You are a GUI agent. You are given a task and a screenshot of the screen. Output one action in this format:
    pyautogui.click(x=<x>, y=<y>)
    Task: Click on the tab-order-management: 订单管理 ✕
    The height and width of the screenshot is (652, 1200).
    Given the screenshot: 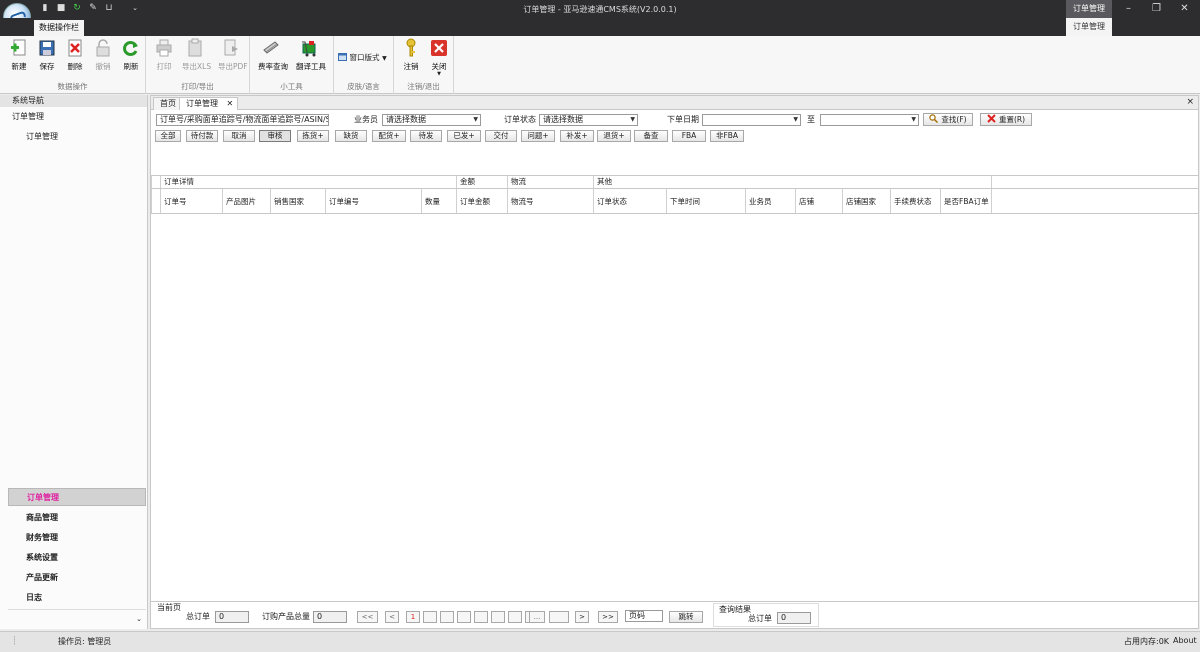 What is the action you would take?
    pyautogui.click(x=209, y=103)
    